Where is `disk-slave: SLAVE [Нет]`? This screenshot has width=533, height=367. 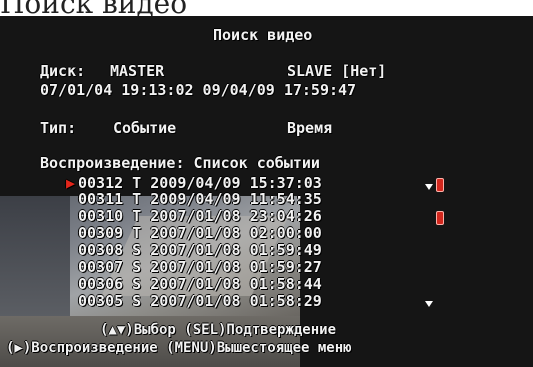
disk-slave: SLAVE [Нет] is located at coordinates (337, 71).